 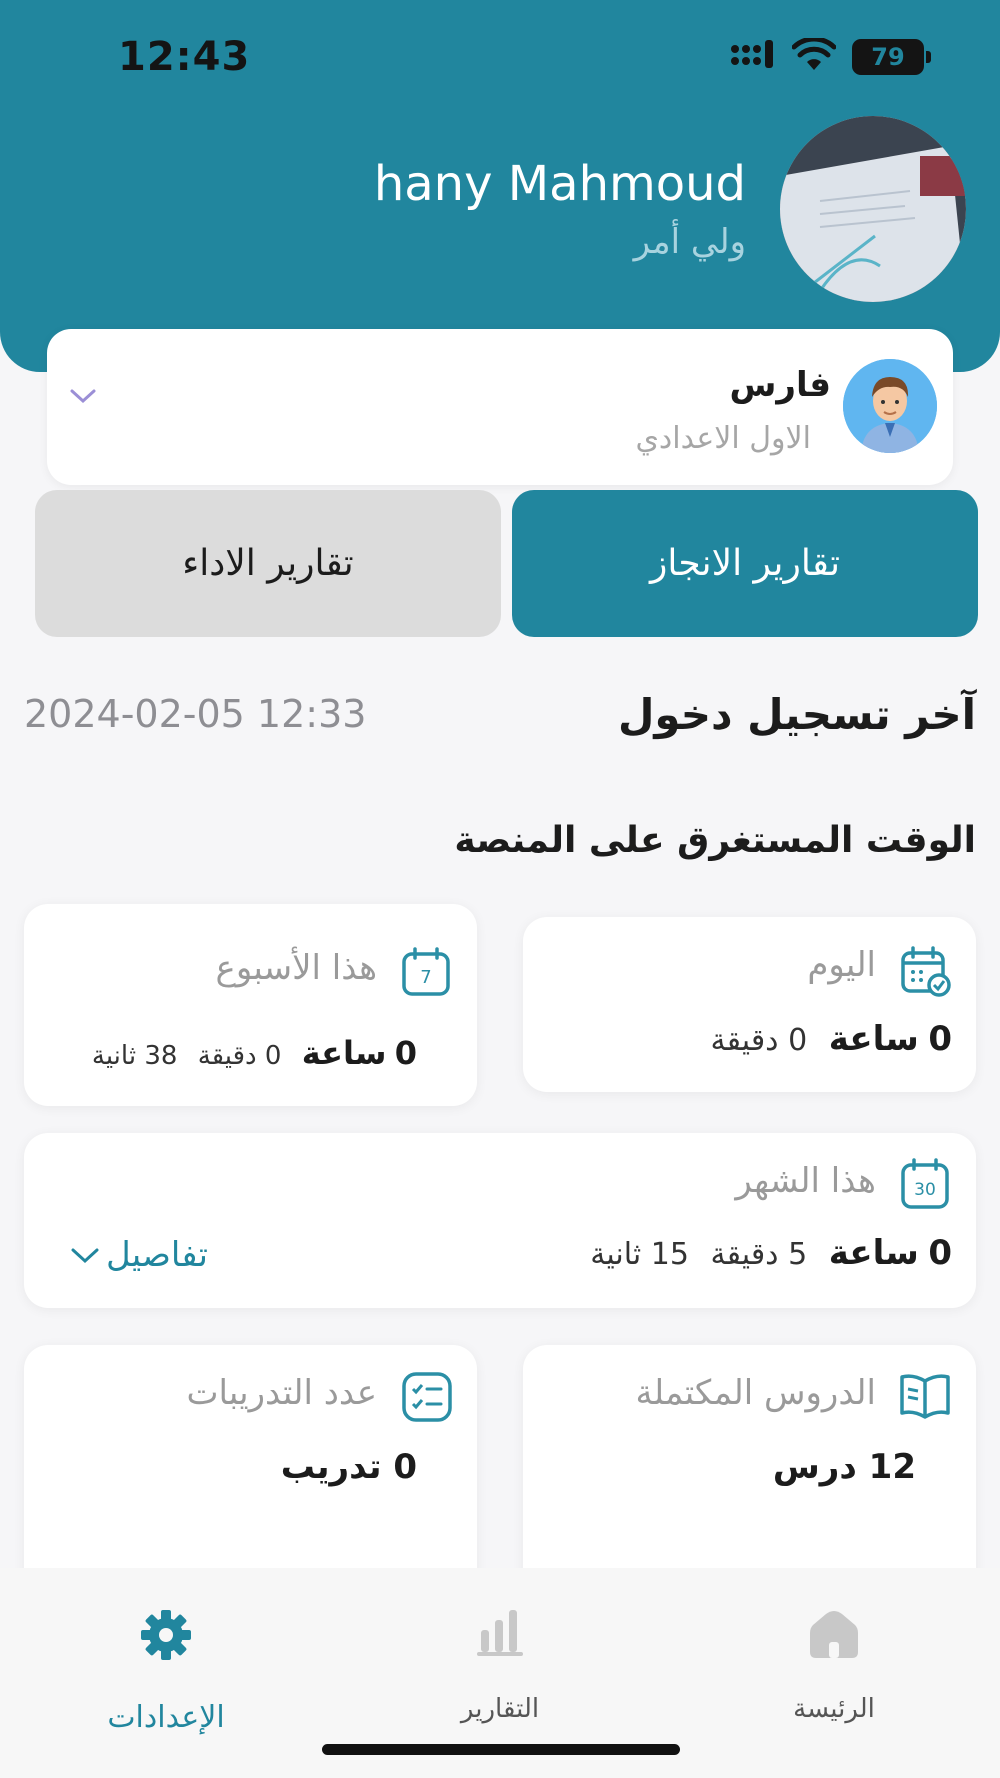 I want to click on completed-lessons-title: الدروس المكتملة, so click(x=755, y=1393).